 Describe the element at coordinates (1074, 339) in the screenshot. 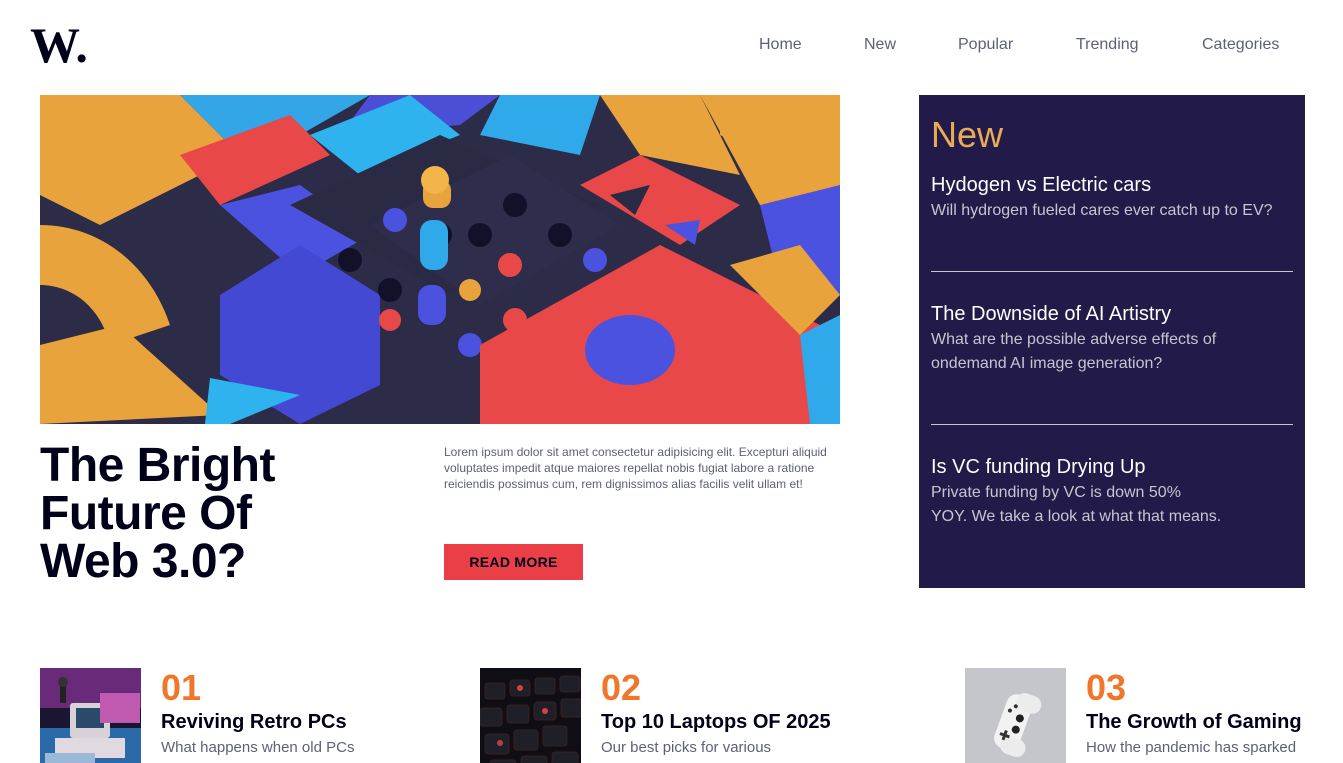

I see `new-item-desc-line: What are the possible adverse effects of` at that location.